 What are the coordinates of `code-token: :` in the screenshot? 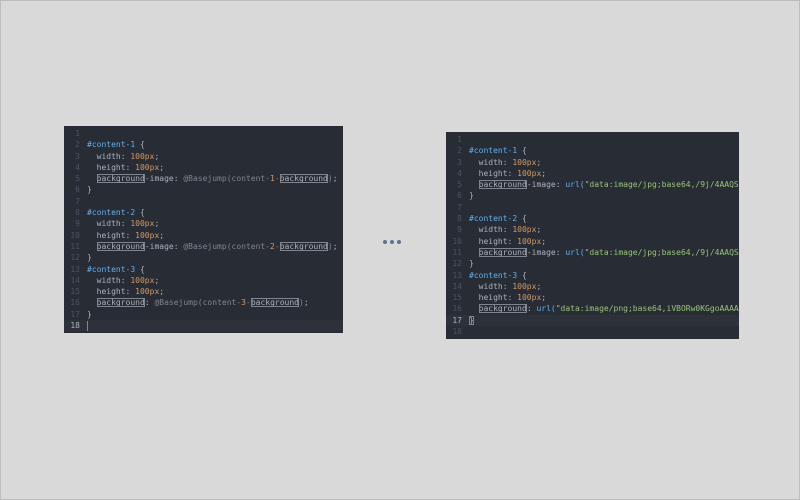 It's located at (531, 309).